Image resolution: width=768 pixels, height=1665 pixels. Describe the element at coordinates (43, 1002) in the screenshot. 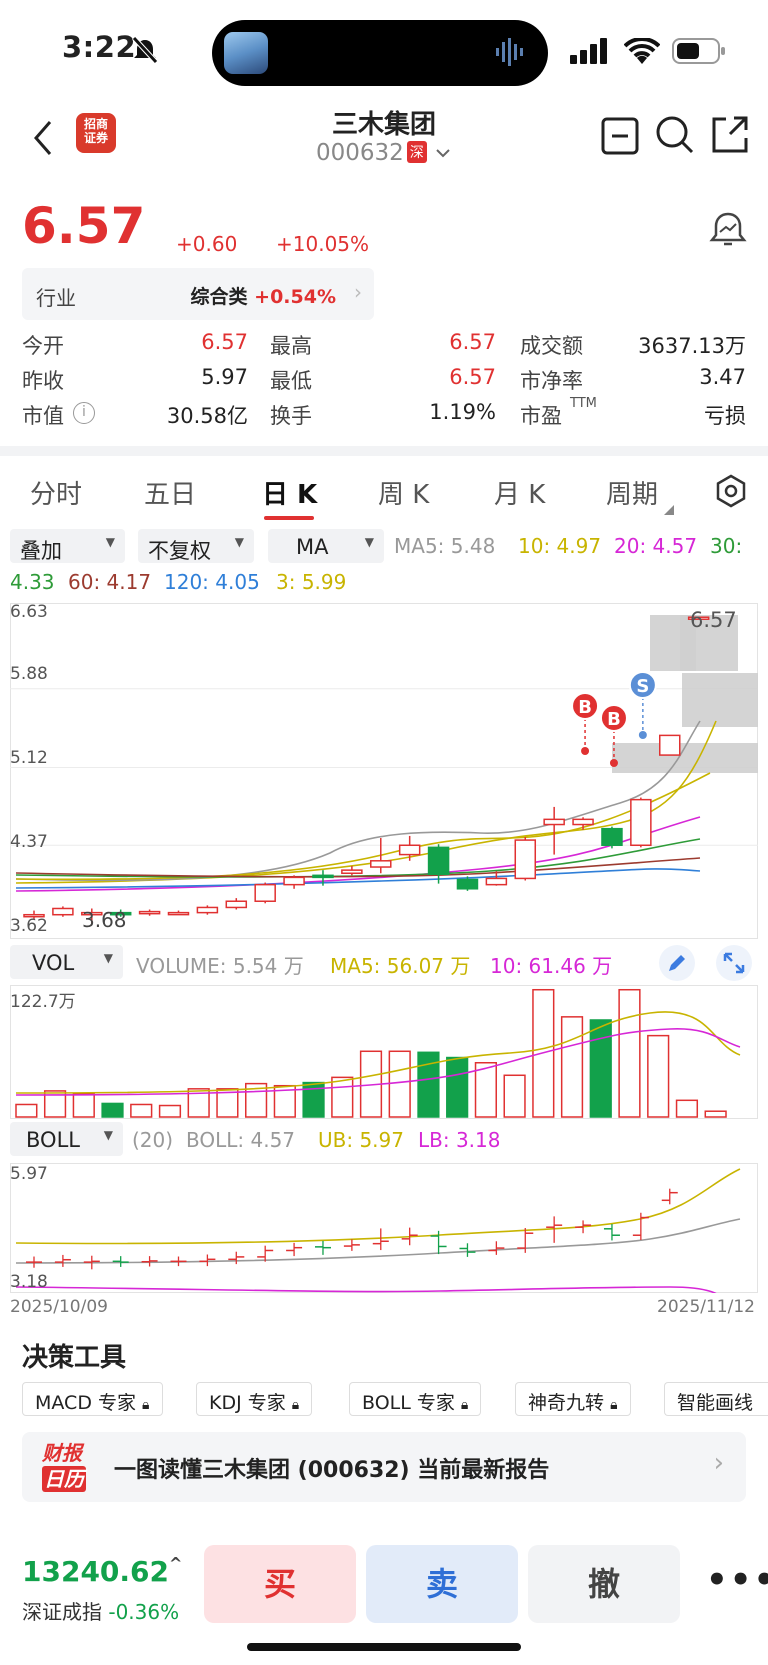

I see `vol-max-label: 122.7万` at that location.